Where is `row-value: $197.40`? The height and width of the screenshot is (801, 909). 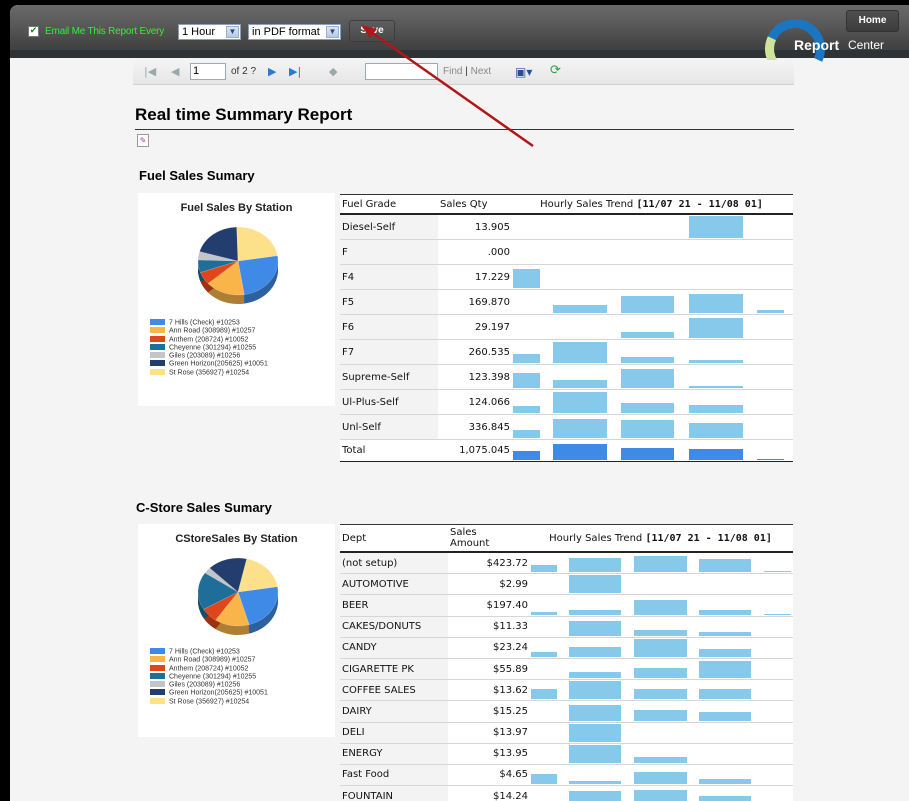
row-value: $197.40 is located at coordinates (488, 605).